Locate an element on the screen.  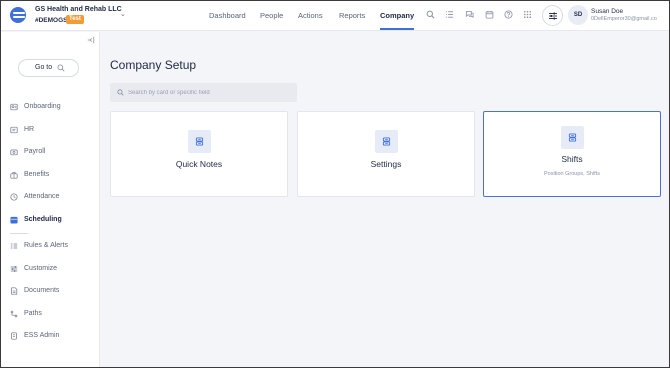
card-settings: Settings is located at coordinates (386, 154).